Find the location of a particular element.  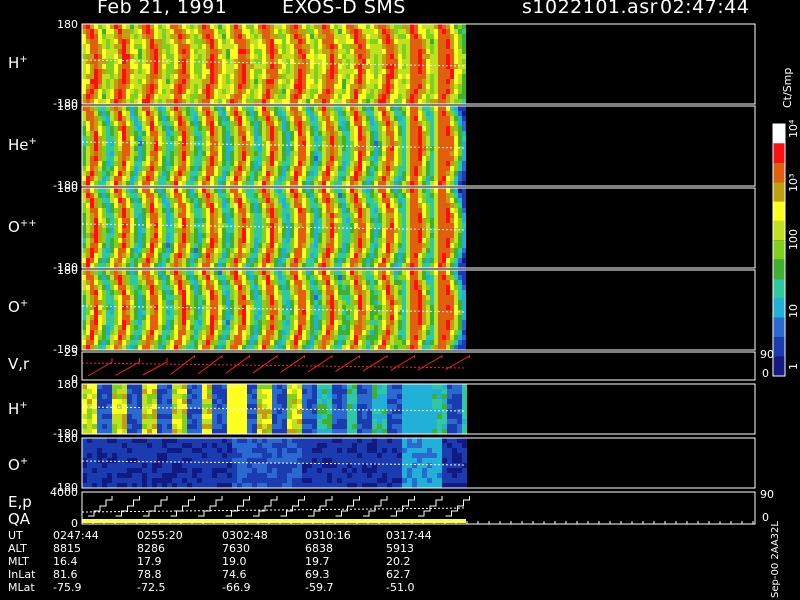

ephemeris-value: 0247:44 is located at coordinates (76, 535).